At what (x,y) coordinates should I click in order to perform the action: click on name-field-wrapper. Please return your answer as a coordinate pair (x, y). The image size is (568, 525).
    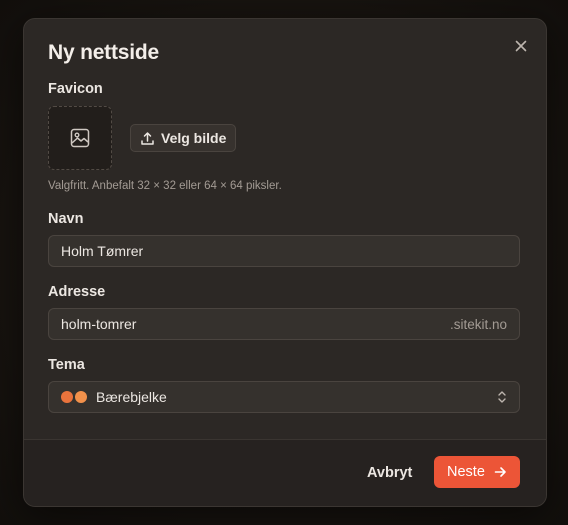
    Looking at the image, I should click on (284, 251).